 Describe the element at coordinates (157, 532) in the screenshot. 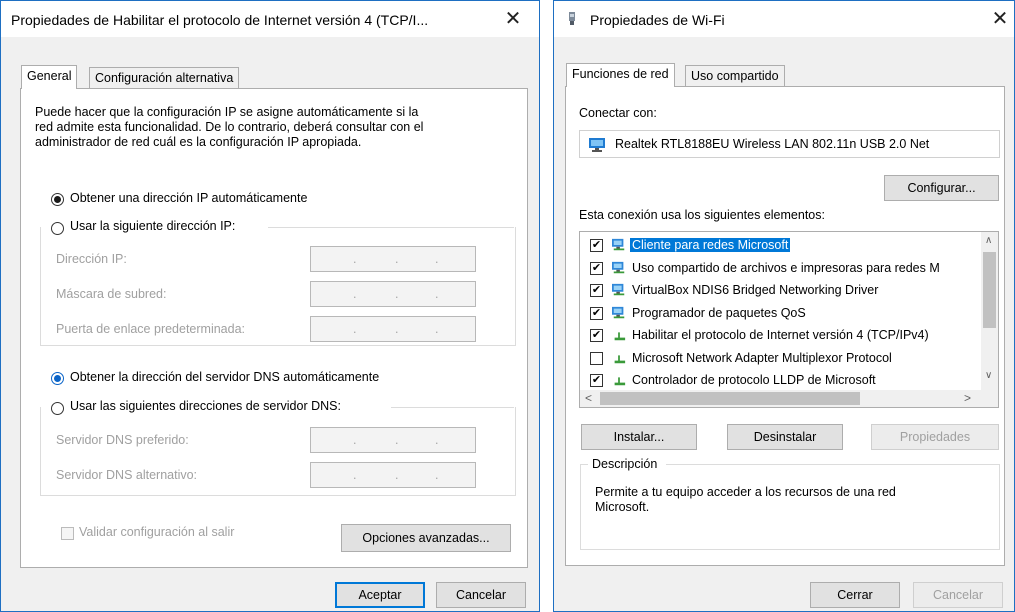

I see `validate-label: Validar configuración al salir` at that location.